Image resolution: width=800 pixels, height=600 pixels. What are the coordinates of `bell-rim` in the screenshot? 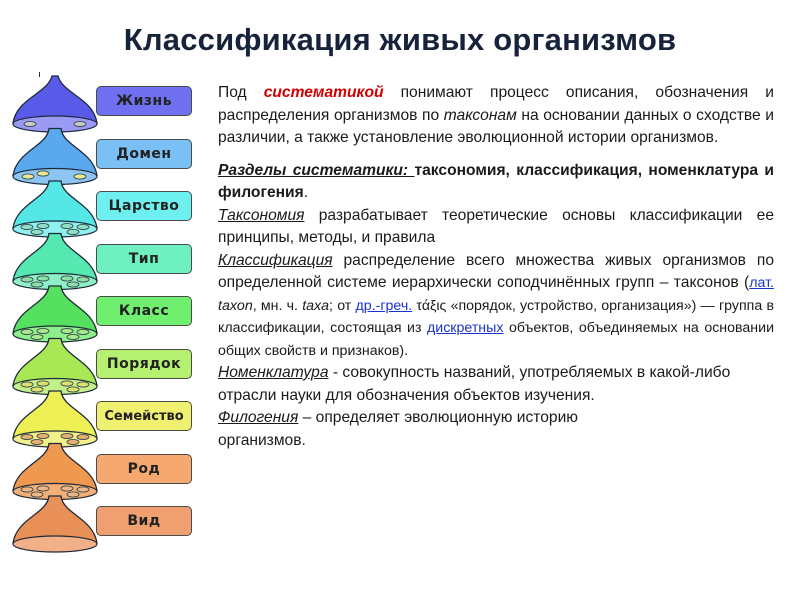 It's located at (55, 544).